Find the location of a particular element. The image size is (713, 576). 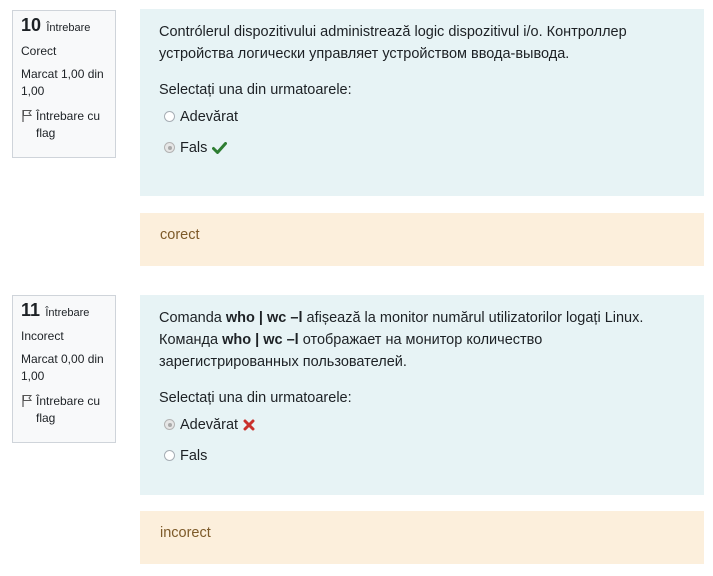

question-marks: Marcat 0,00 din 1,00 is located at coordinates (62, 367).